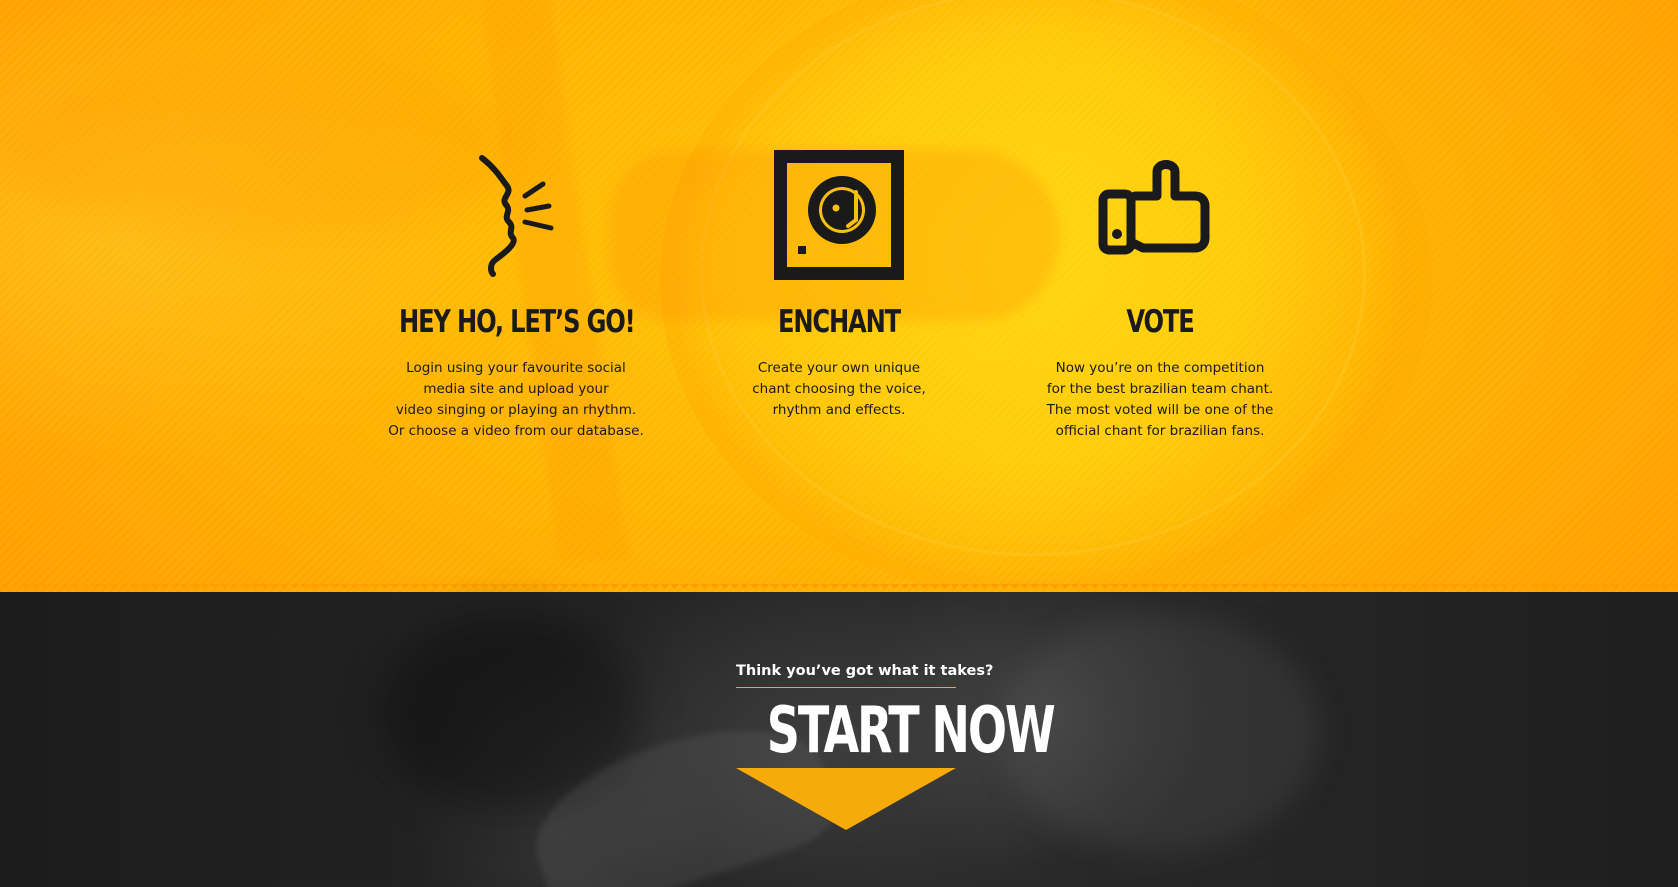  What do you see at coordinates (839, 322) in the screenshot?
I see `feature-title: ENCHANT` at bounding box center [839, 322].